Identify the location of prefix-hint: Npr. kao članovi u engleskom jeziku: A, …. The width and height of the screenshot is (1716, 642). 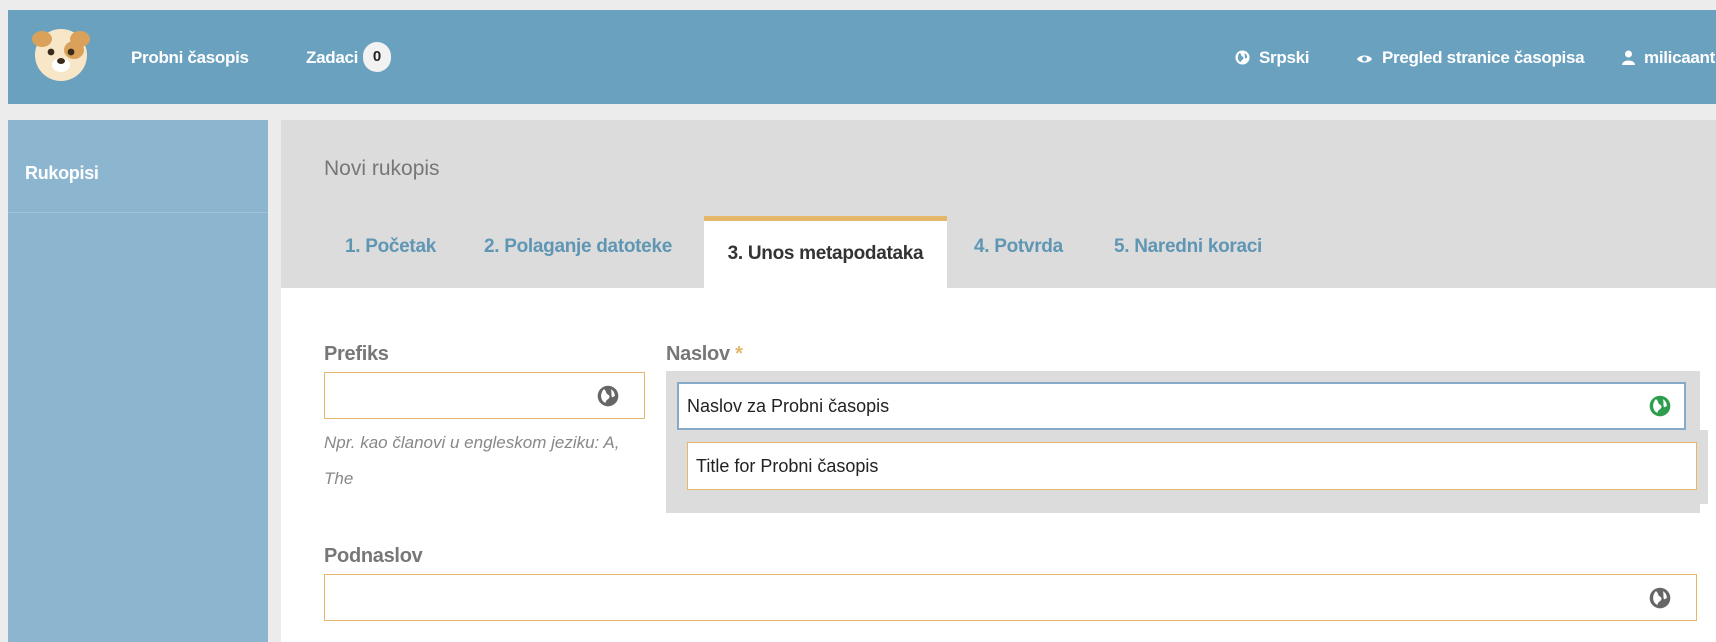
(472, 460).